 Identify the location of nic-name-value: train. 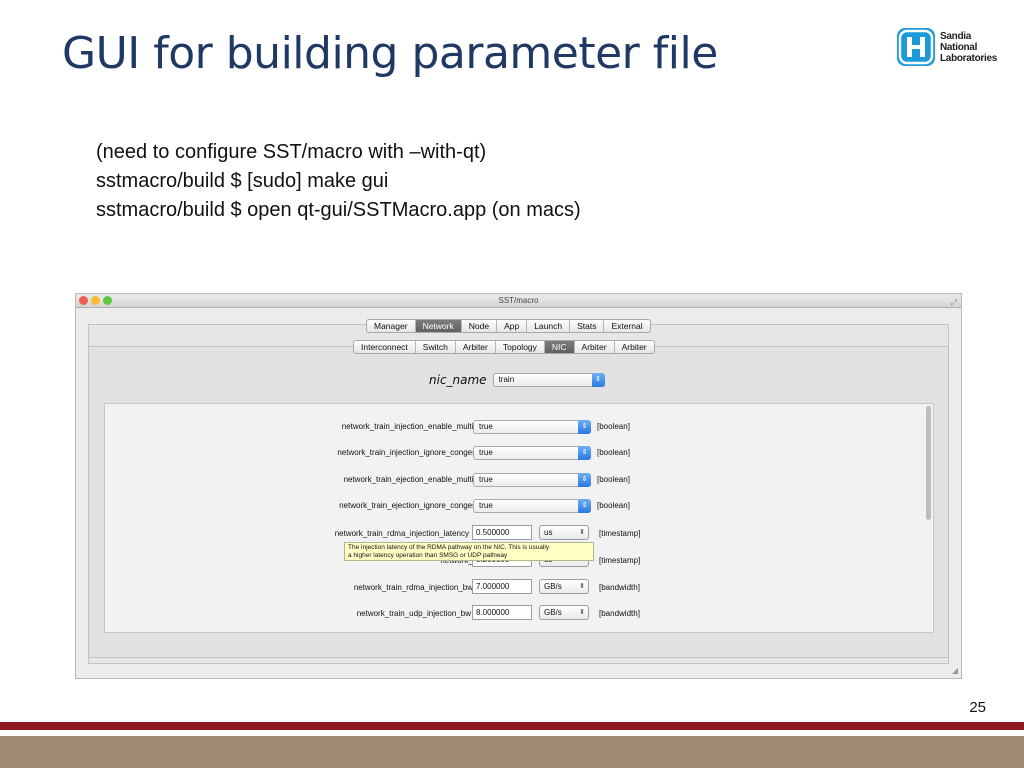
(506, 379).